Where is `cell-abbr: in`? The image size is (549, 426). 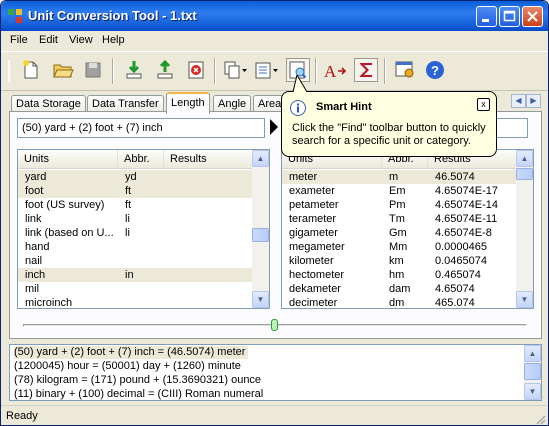
cell-abbr: in is located at coordinates (129, 275).